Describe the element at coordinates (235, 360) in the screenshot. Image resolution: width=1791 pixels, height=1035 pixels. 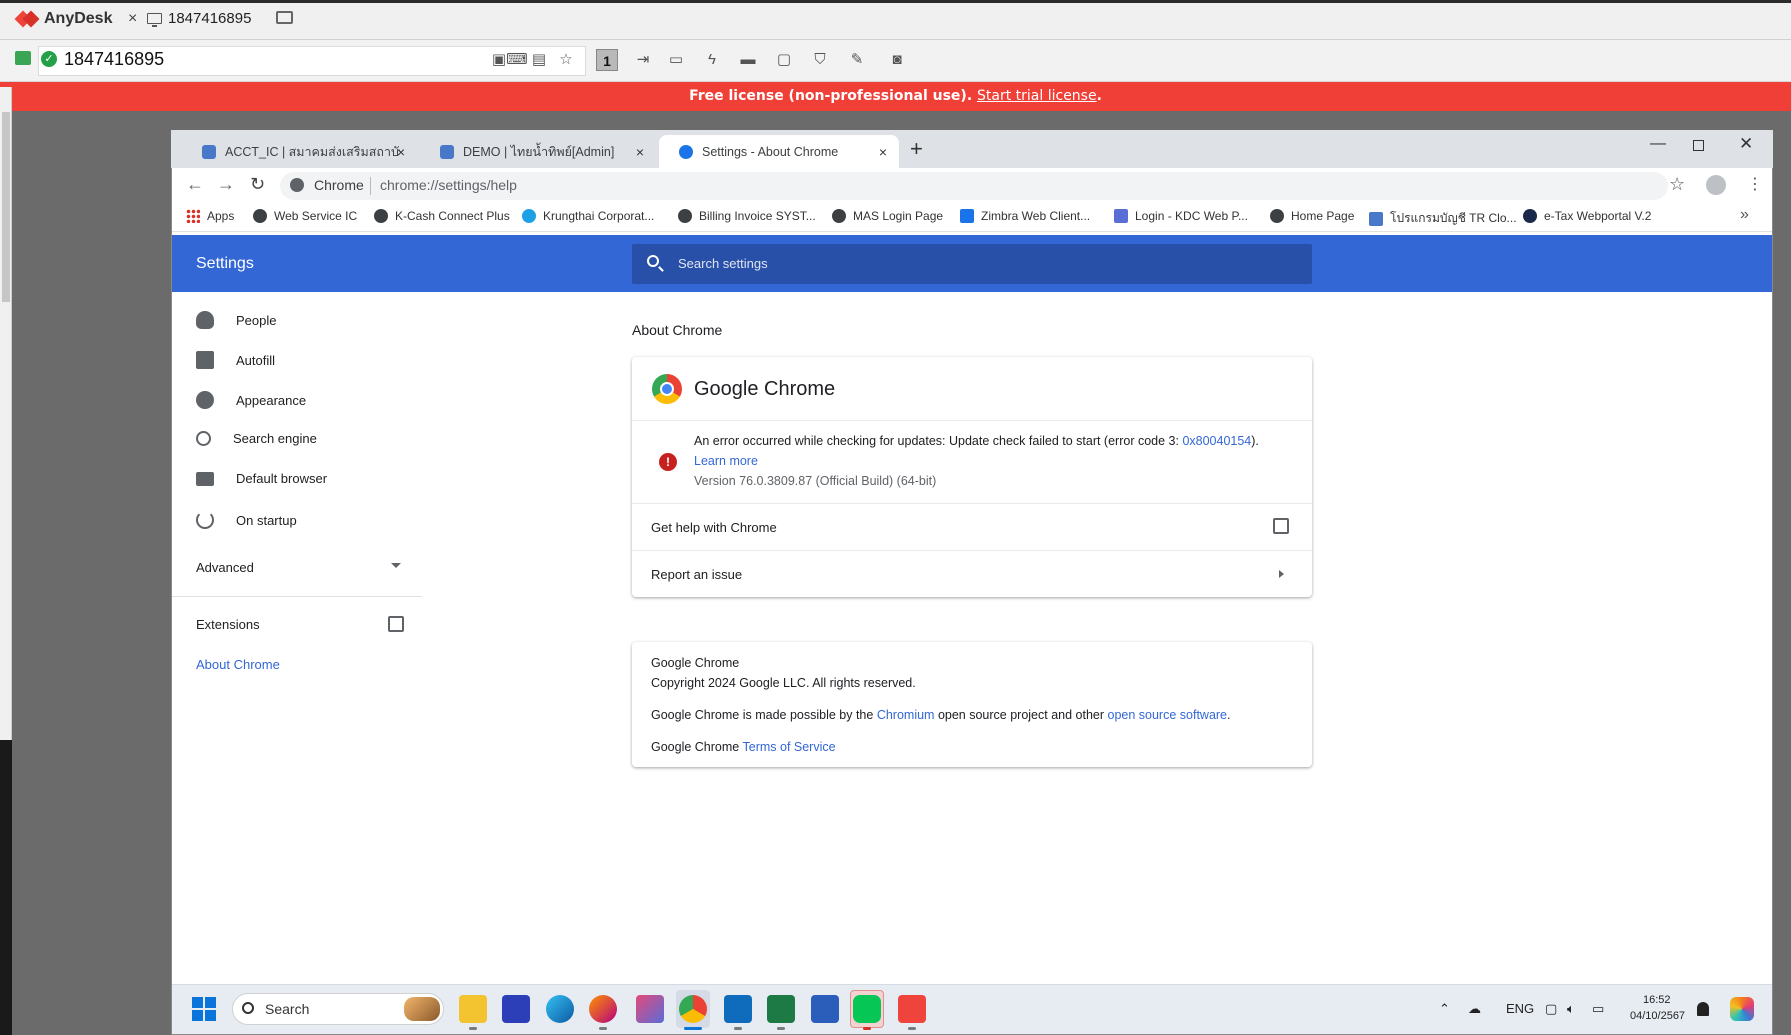
I see `sidebar-item-autofill: Autofill` at that location.